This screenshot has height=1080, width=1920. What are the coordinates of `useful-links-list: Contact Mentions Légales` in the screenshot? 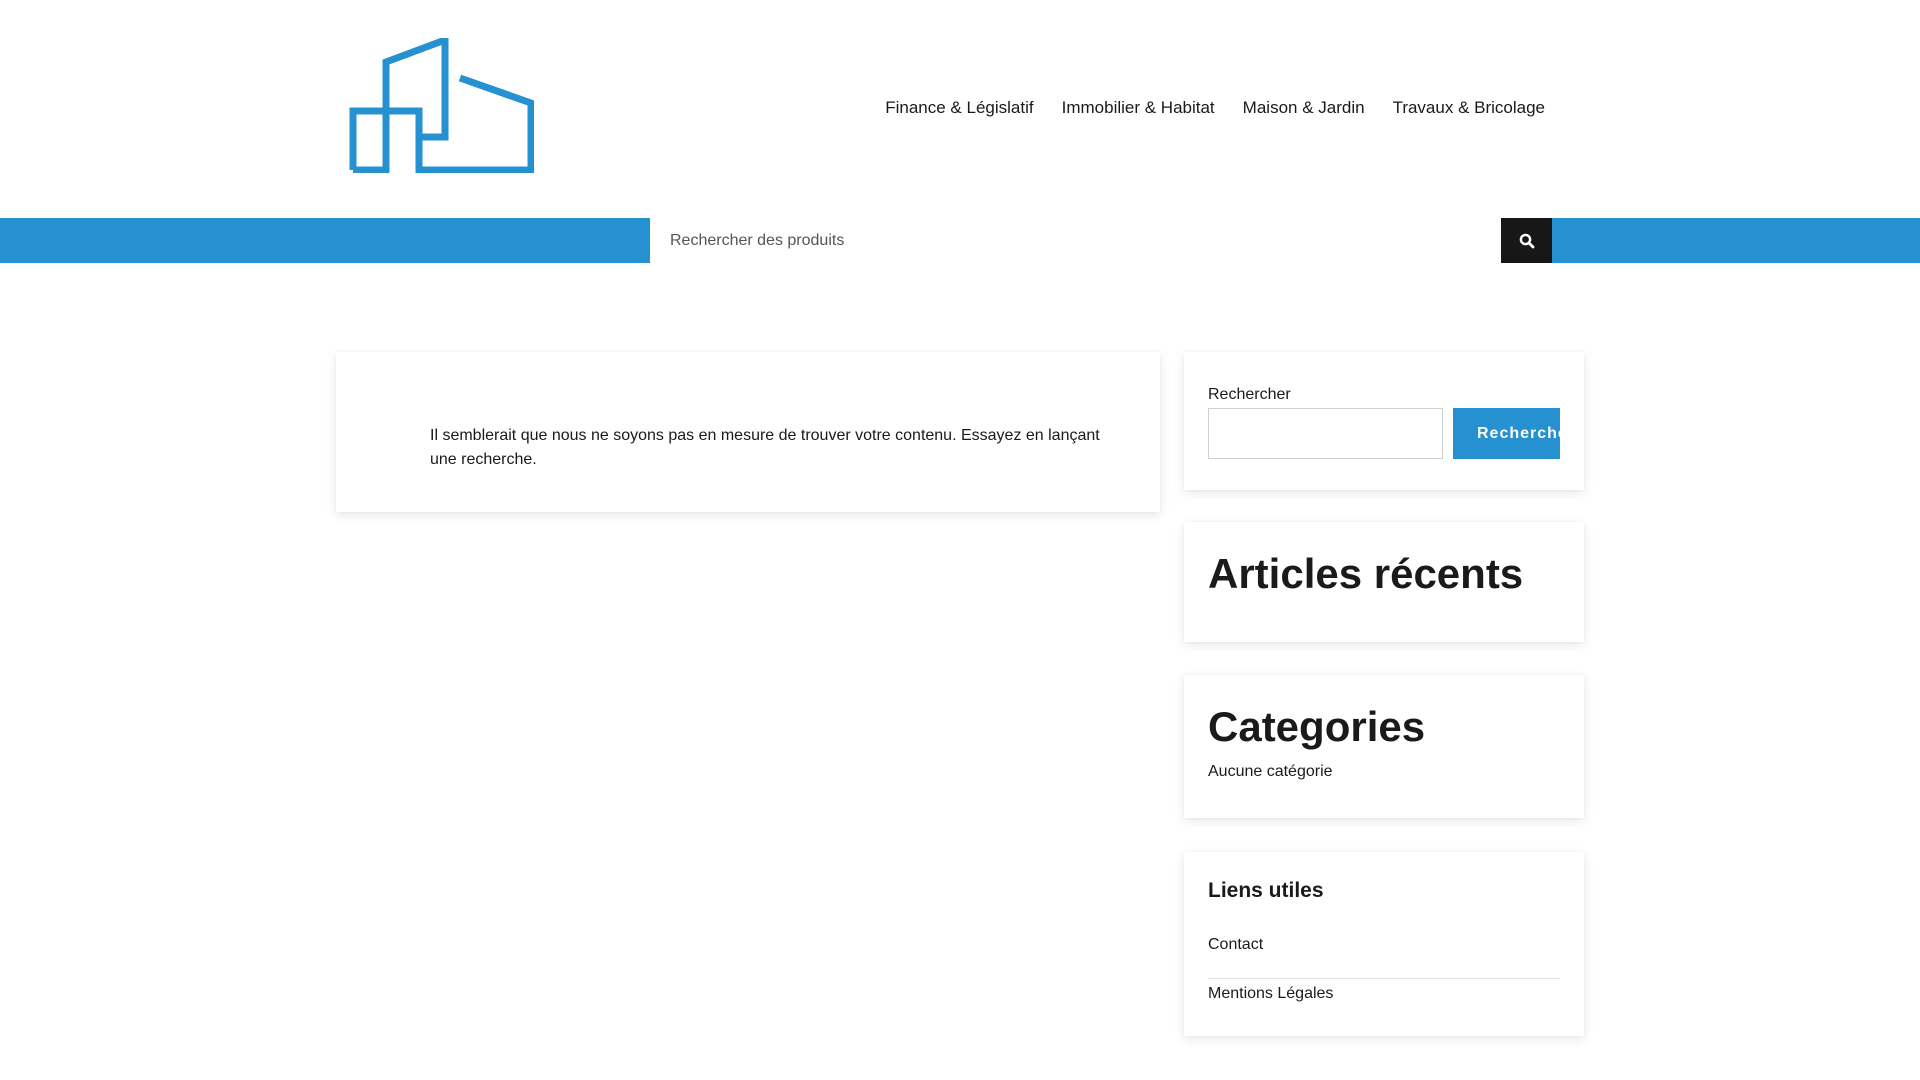 It's located at (1384, 979).